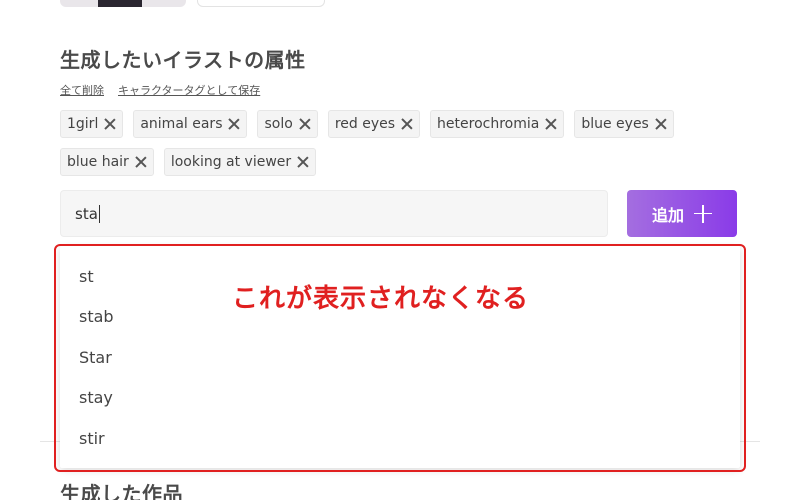 The image size is (800, 500). Describe the element at coordinates (96, 397) in the screenshot. I see `suggestion-item: stay` at that location.